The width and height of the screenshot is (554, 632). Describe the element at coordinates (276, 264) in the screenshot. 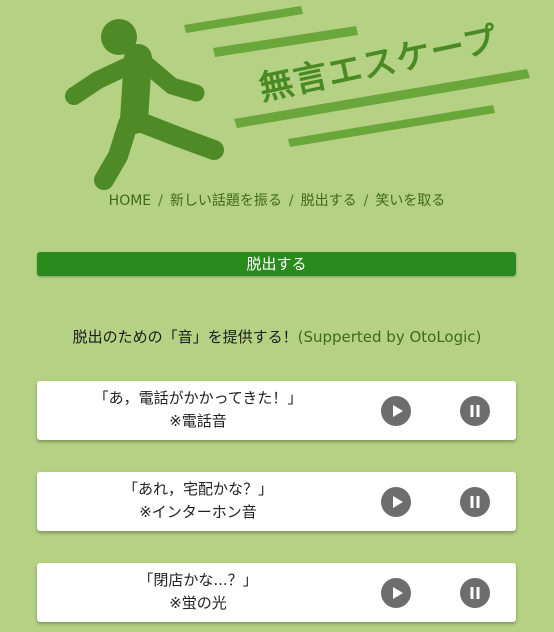

I see `section-title: 脱出する` at that location.